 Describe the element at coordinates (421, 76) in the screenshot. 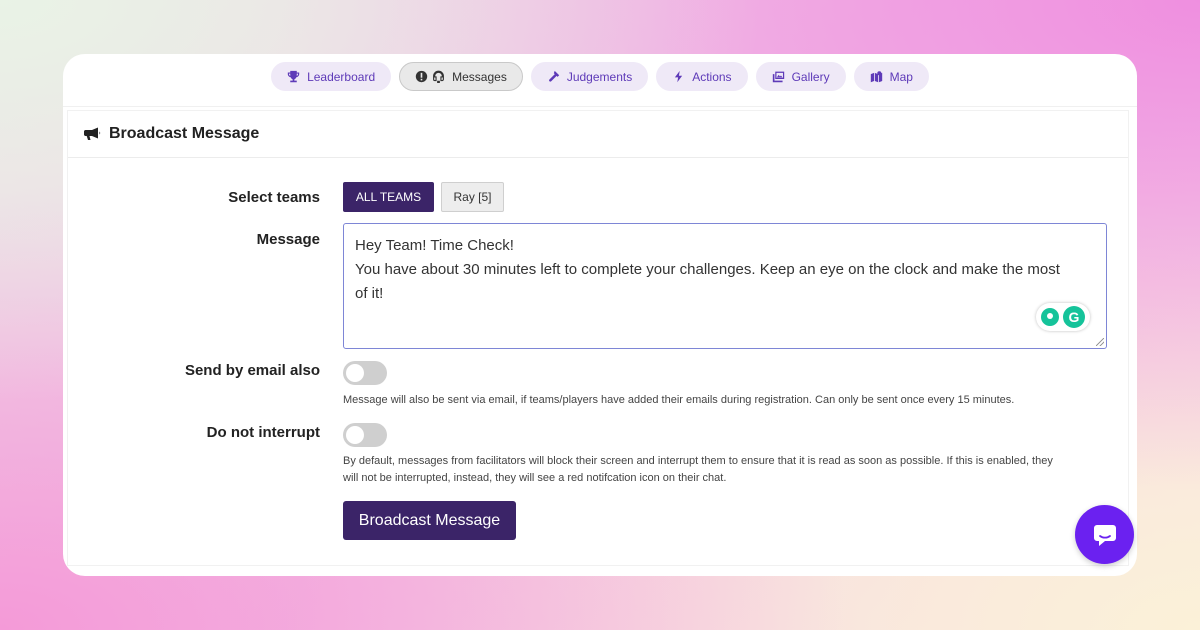

I see `alert-circle-icon` at that location.